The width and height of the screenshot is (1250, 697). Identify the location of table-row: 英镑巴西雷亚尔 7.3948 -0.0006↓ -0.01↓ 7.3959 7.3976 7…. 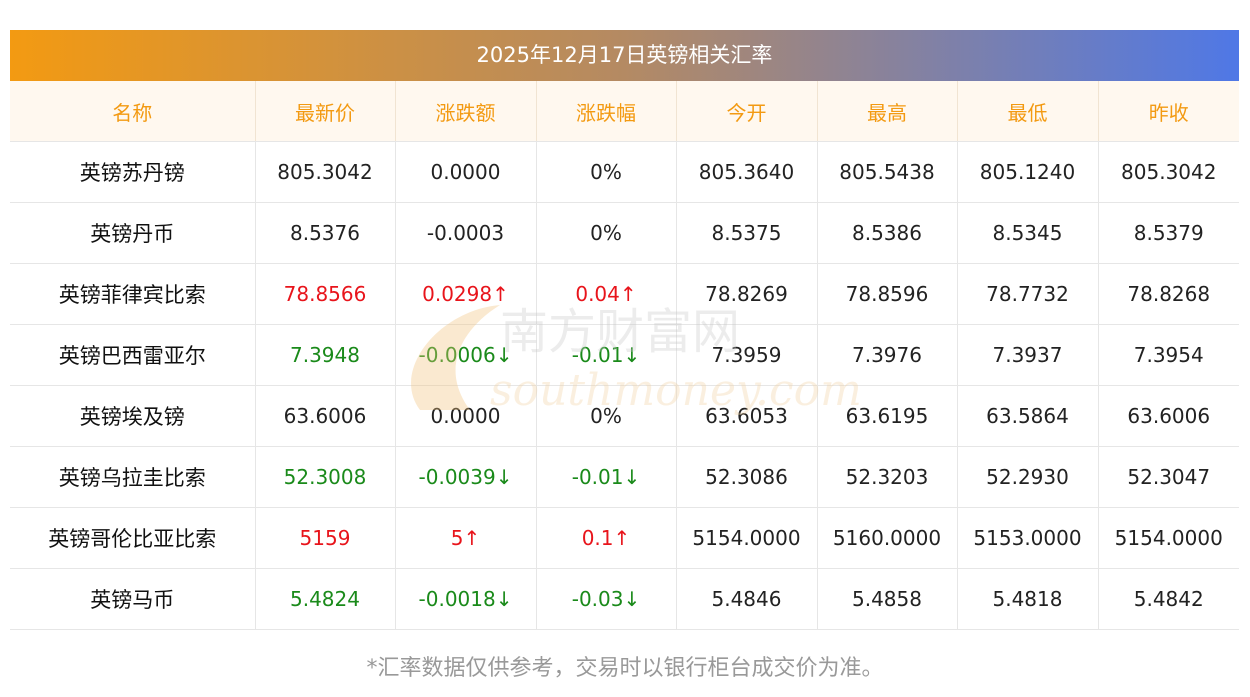
(624, 355).